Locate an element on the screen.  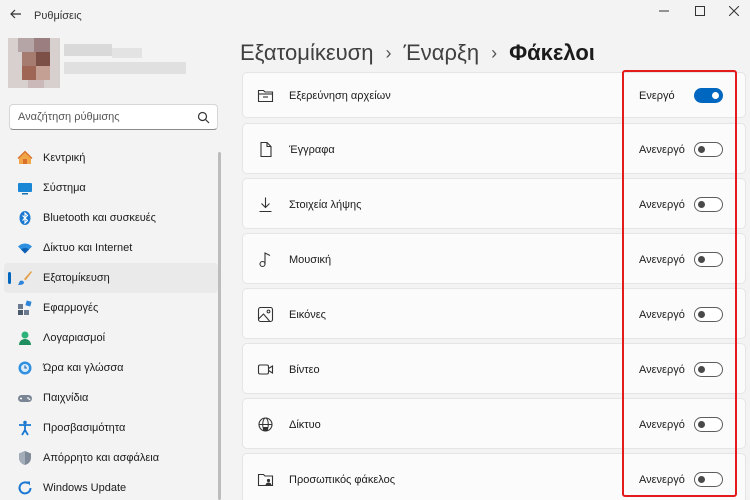
document-icon is located at coordinates (265, 149).